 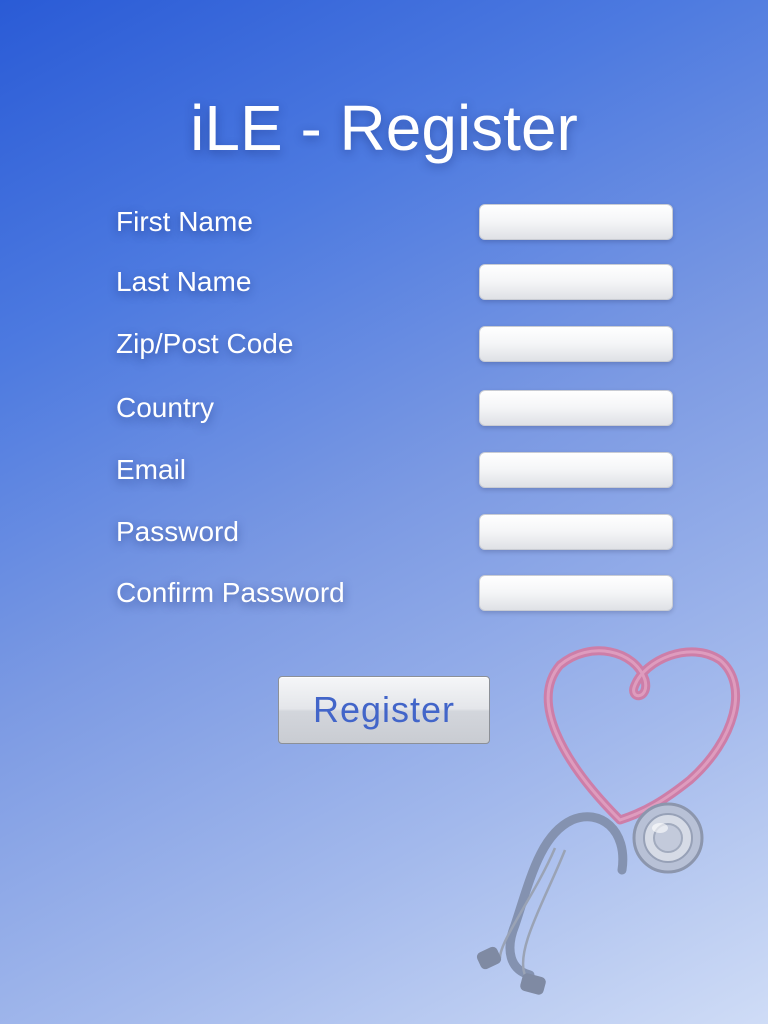 I want to click on first-name-field, so click(x=576, y=222).